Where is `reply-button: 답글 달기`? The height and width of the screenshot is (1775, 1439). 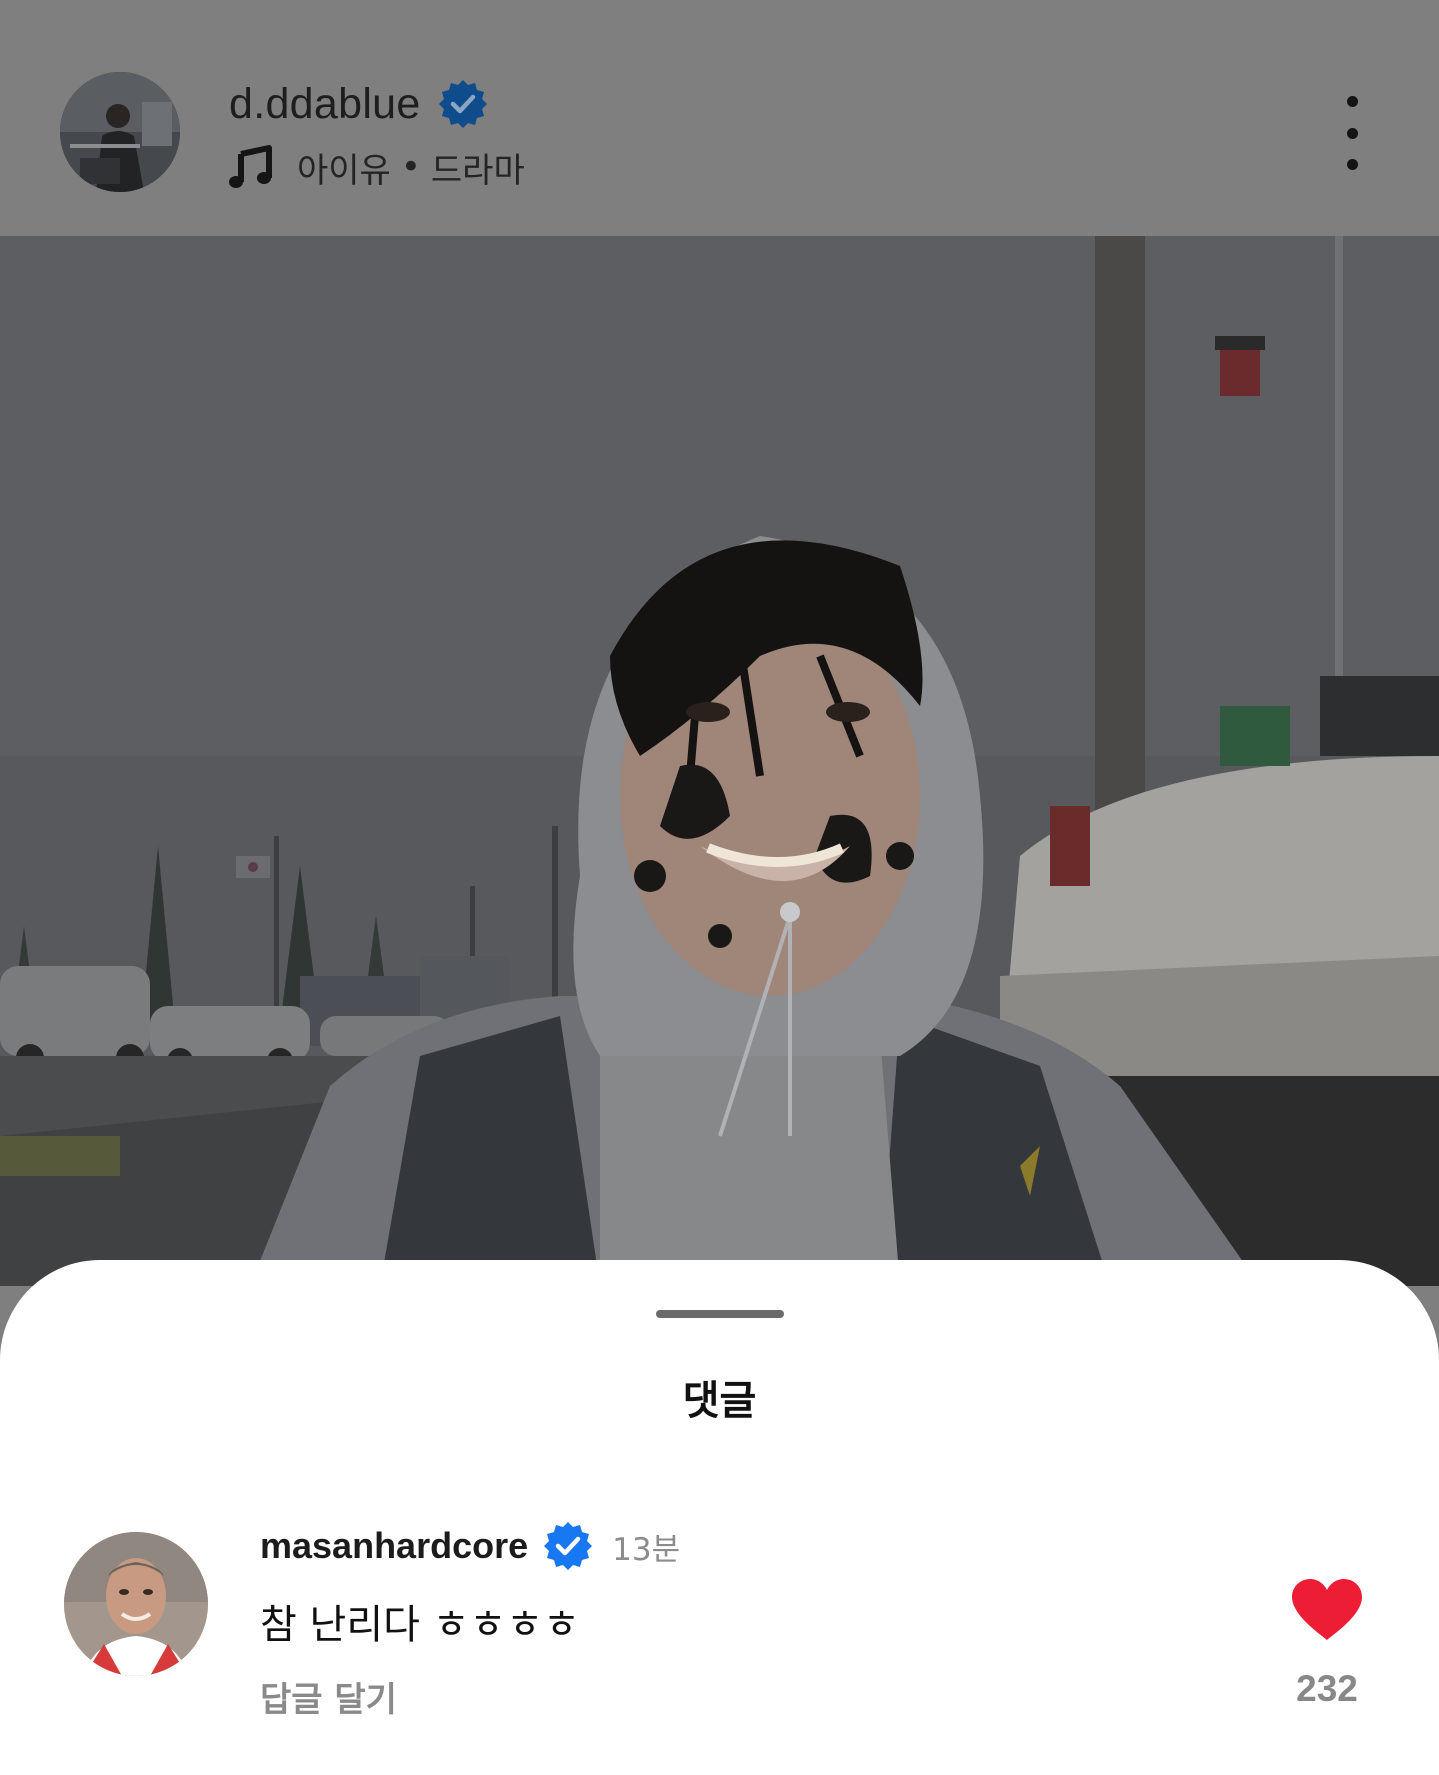 reply-button: 답글 달기 is located at coordinates (328, 1696).